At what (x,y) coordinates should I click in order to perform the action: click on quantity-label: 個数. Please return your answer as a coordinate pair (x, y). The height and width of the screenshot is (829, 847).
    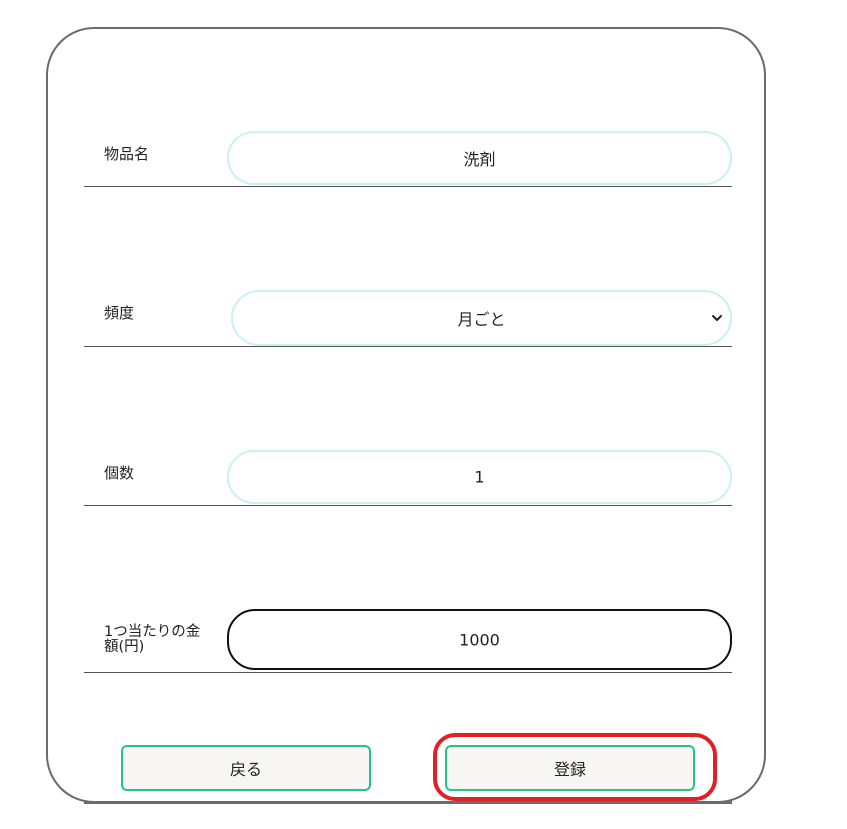
    Looking at the image, I should click on (119, 473).